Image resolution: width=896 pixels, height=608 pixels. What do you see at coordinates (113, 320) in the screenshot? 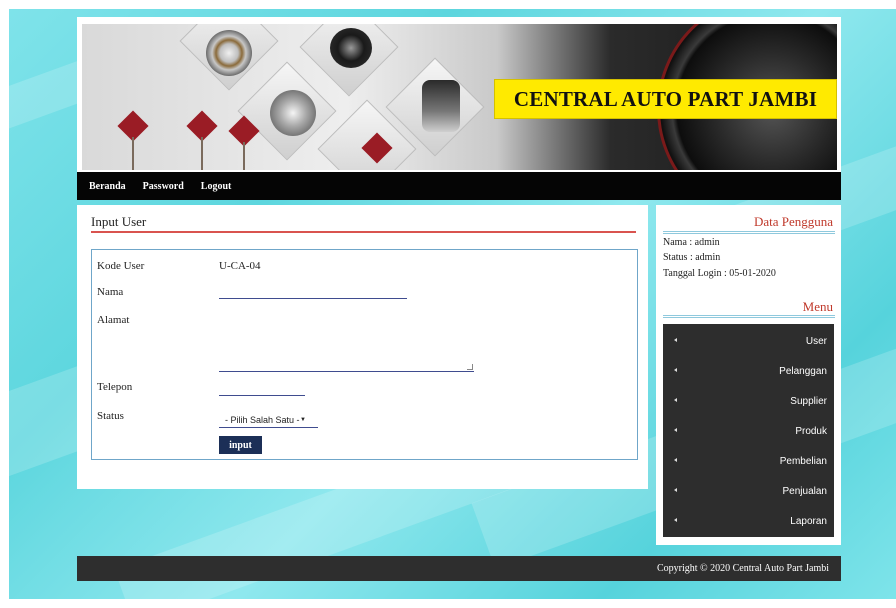
I see `alamat-label: Alamat` at bounding box center [113, 320].